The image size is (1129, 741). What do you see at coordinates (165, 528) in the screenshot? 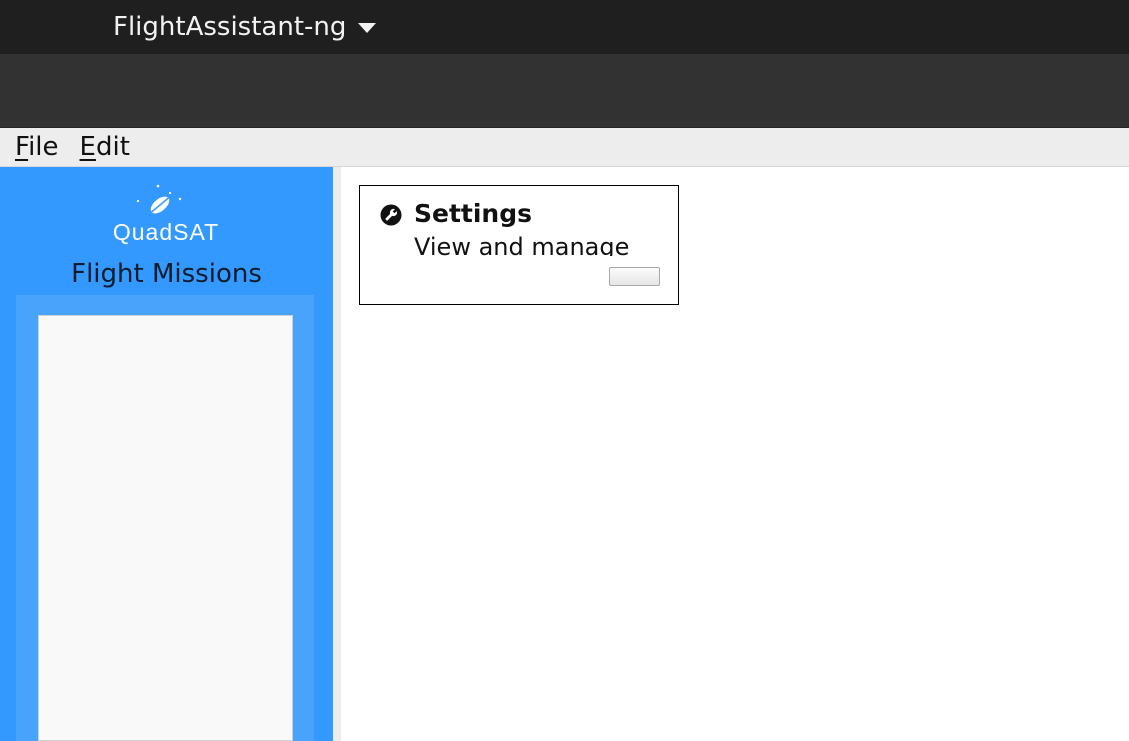
I see `mission-list` at bounding box center [165, 528].